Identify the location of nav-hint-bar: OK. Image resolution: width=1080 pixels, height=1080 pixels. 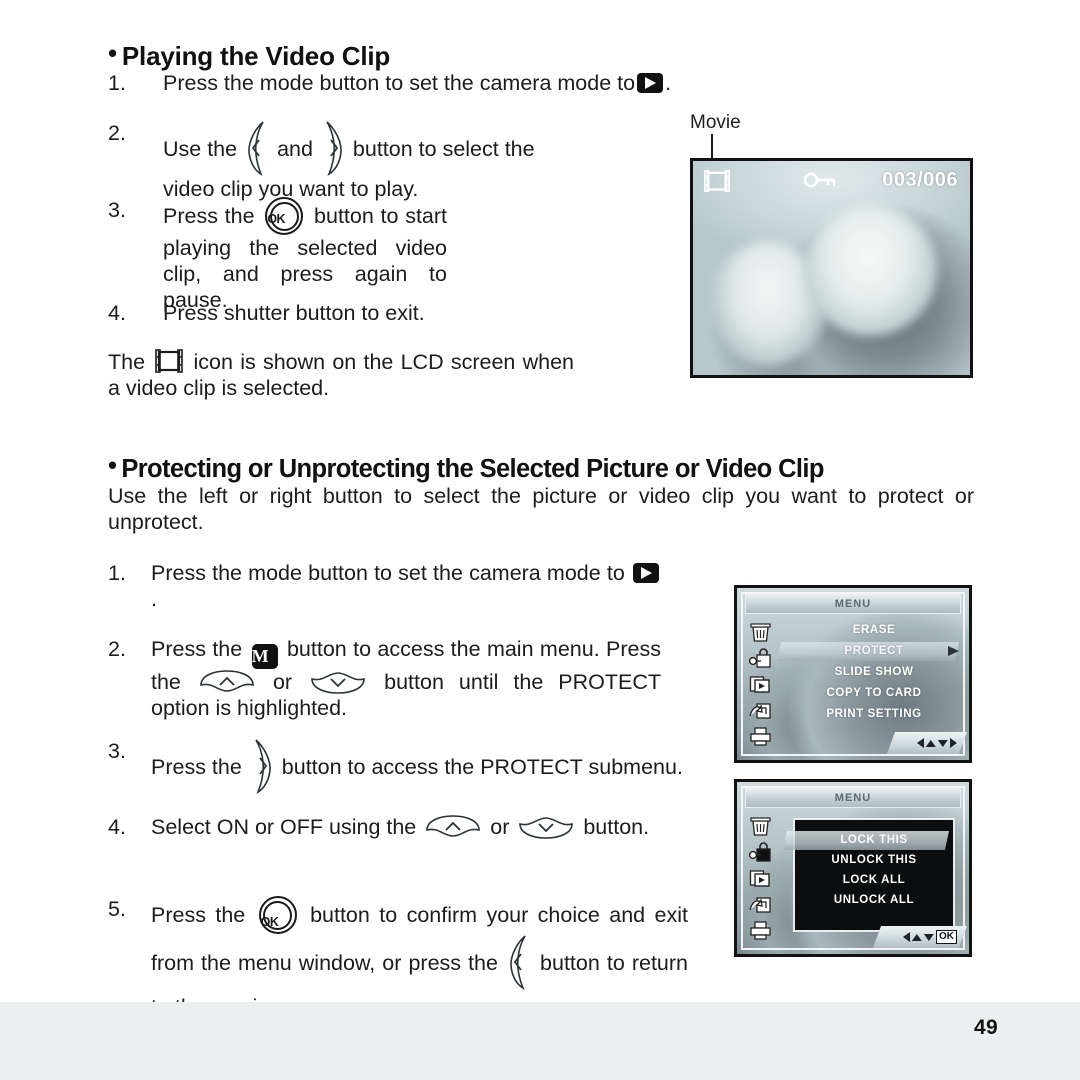
(920, 937).